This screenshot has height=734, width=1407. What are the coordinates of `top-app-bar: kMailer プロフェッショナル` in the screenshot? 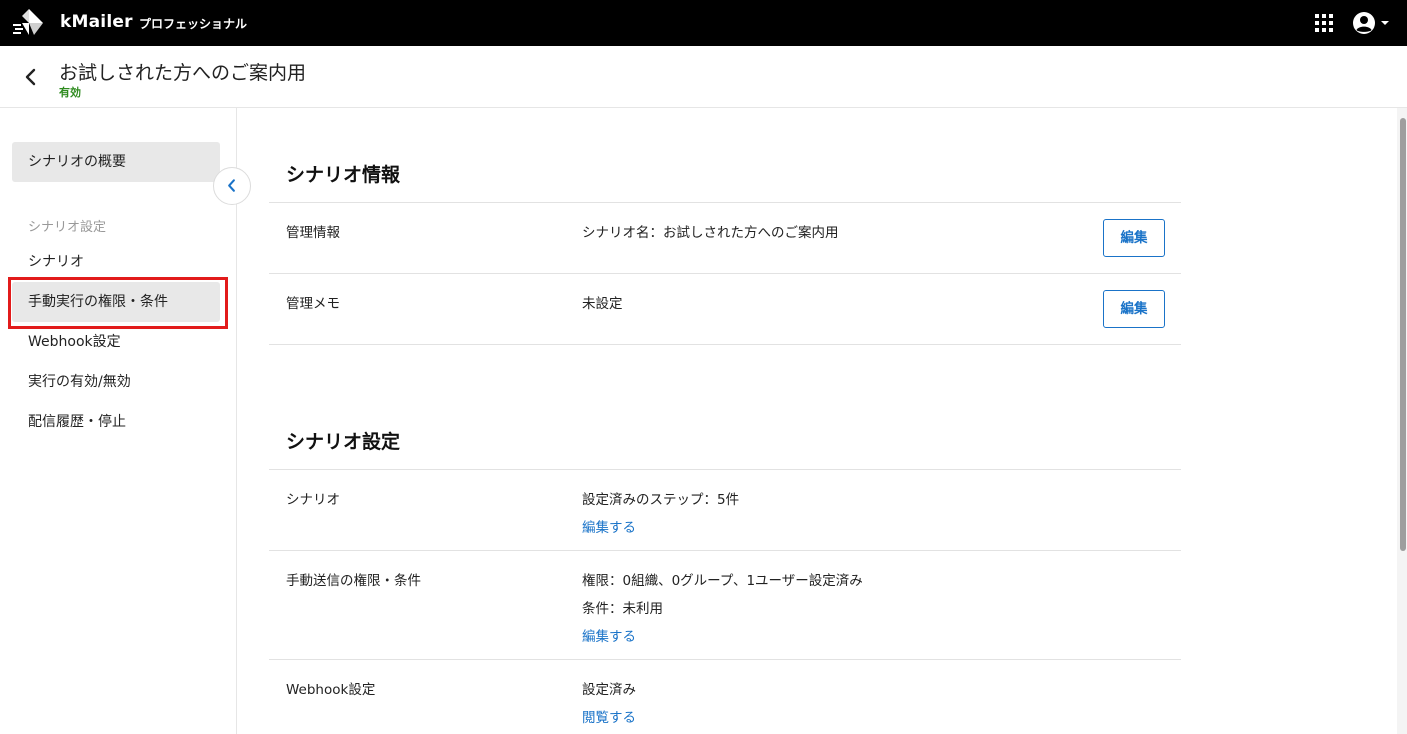 It's located at (703, 23).